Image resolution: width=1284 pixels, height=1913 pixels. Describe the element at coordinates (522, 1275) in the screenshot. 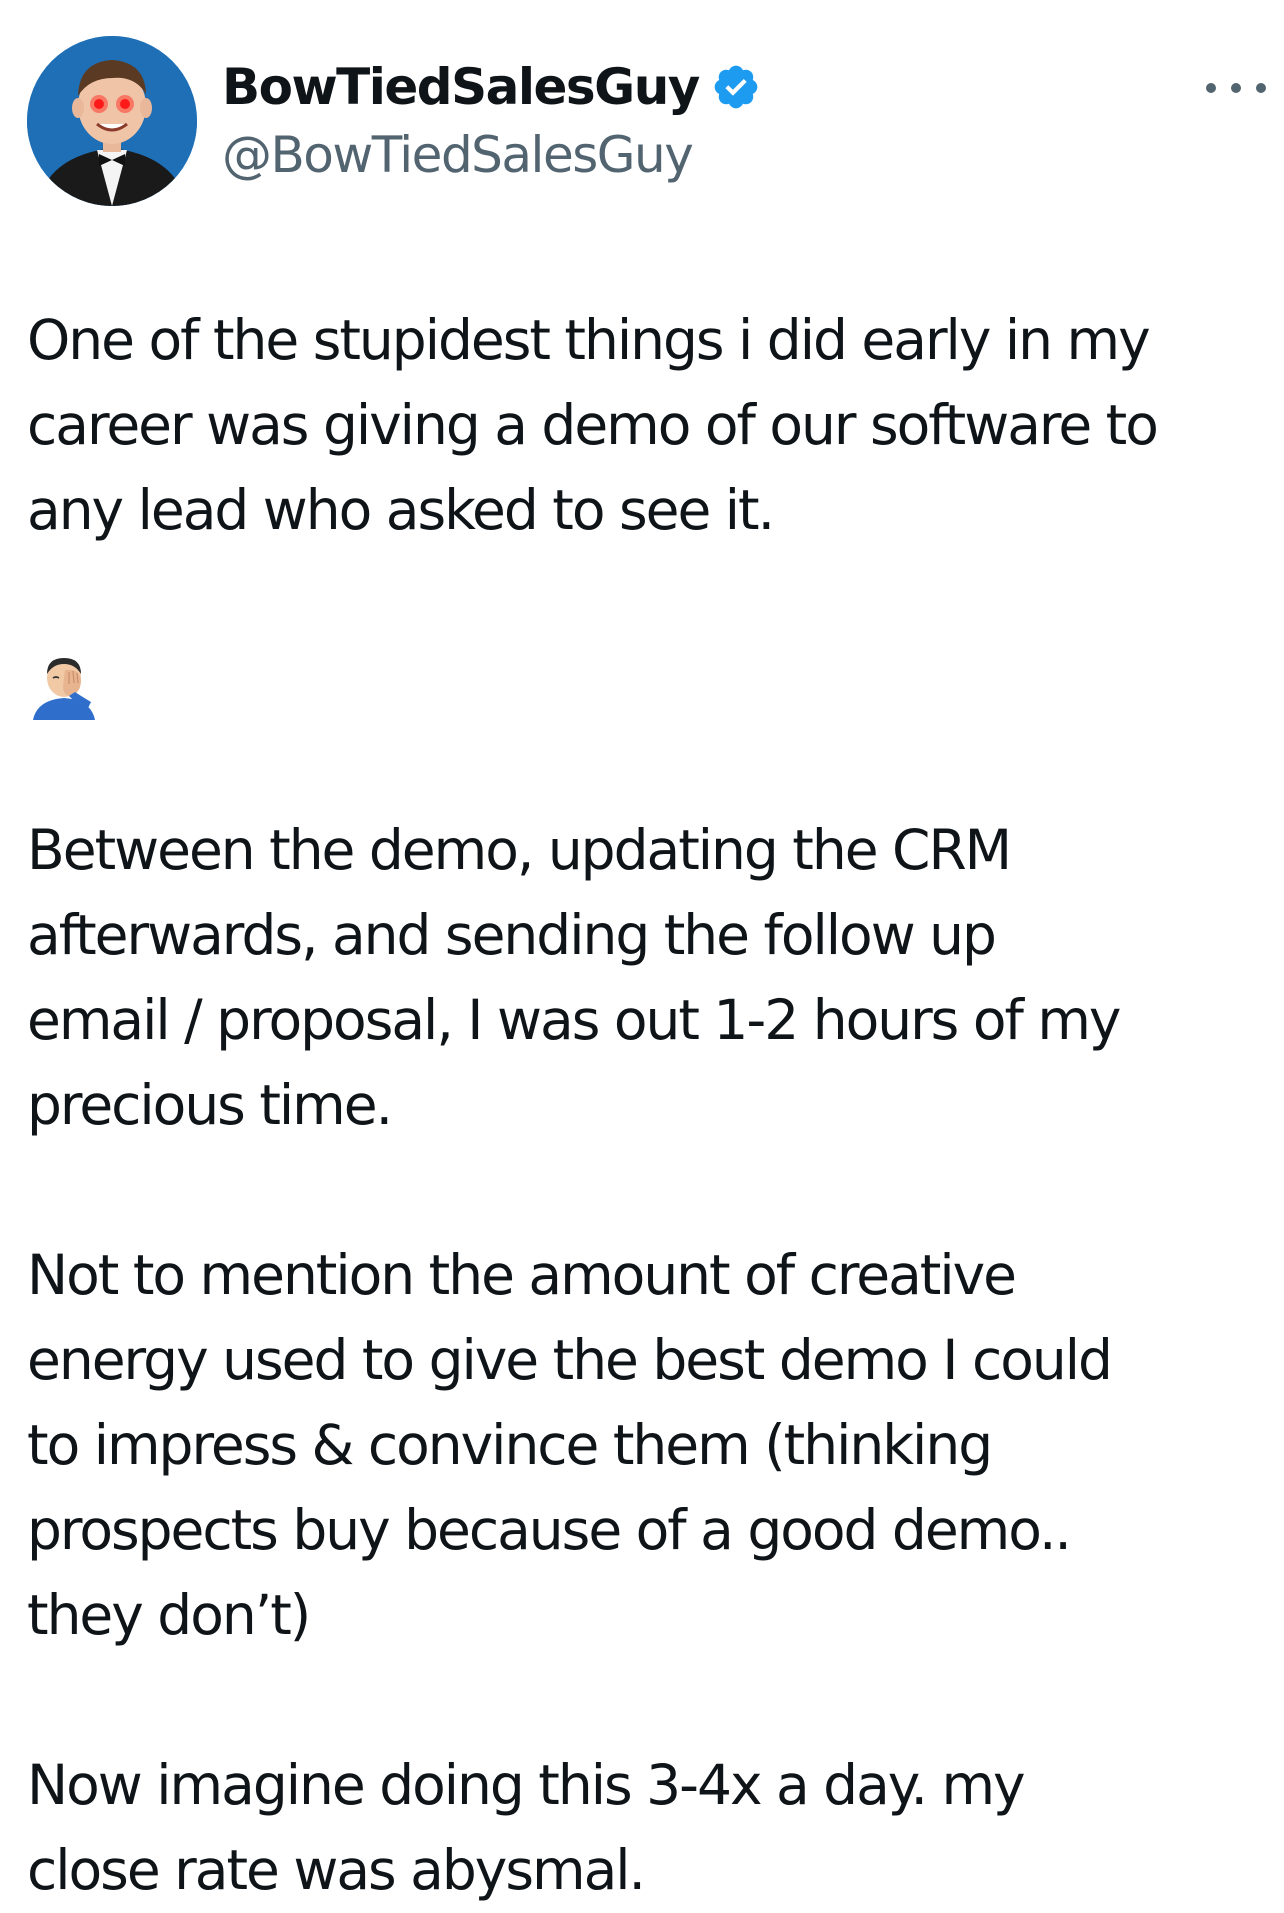

I see `tweet-line: Not to mention the amount of creative` at that location.